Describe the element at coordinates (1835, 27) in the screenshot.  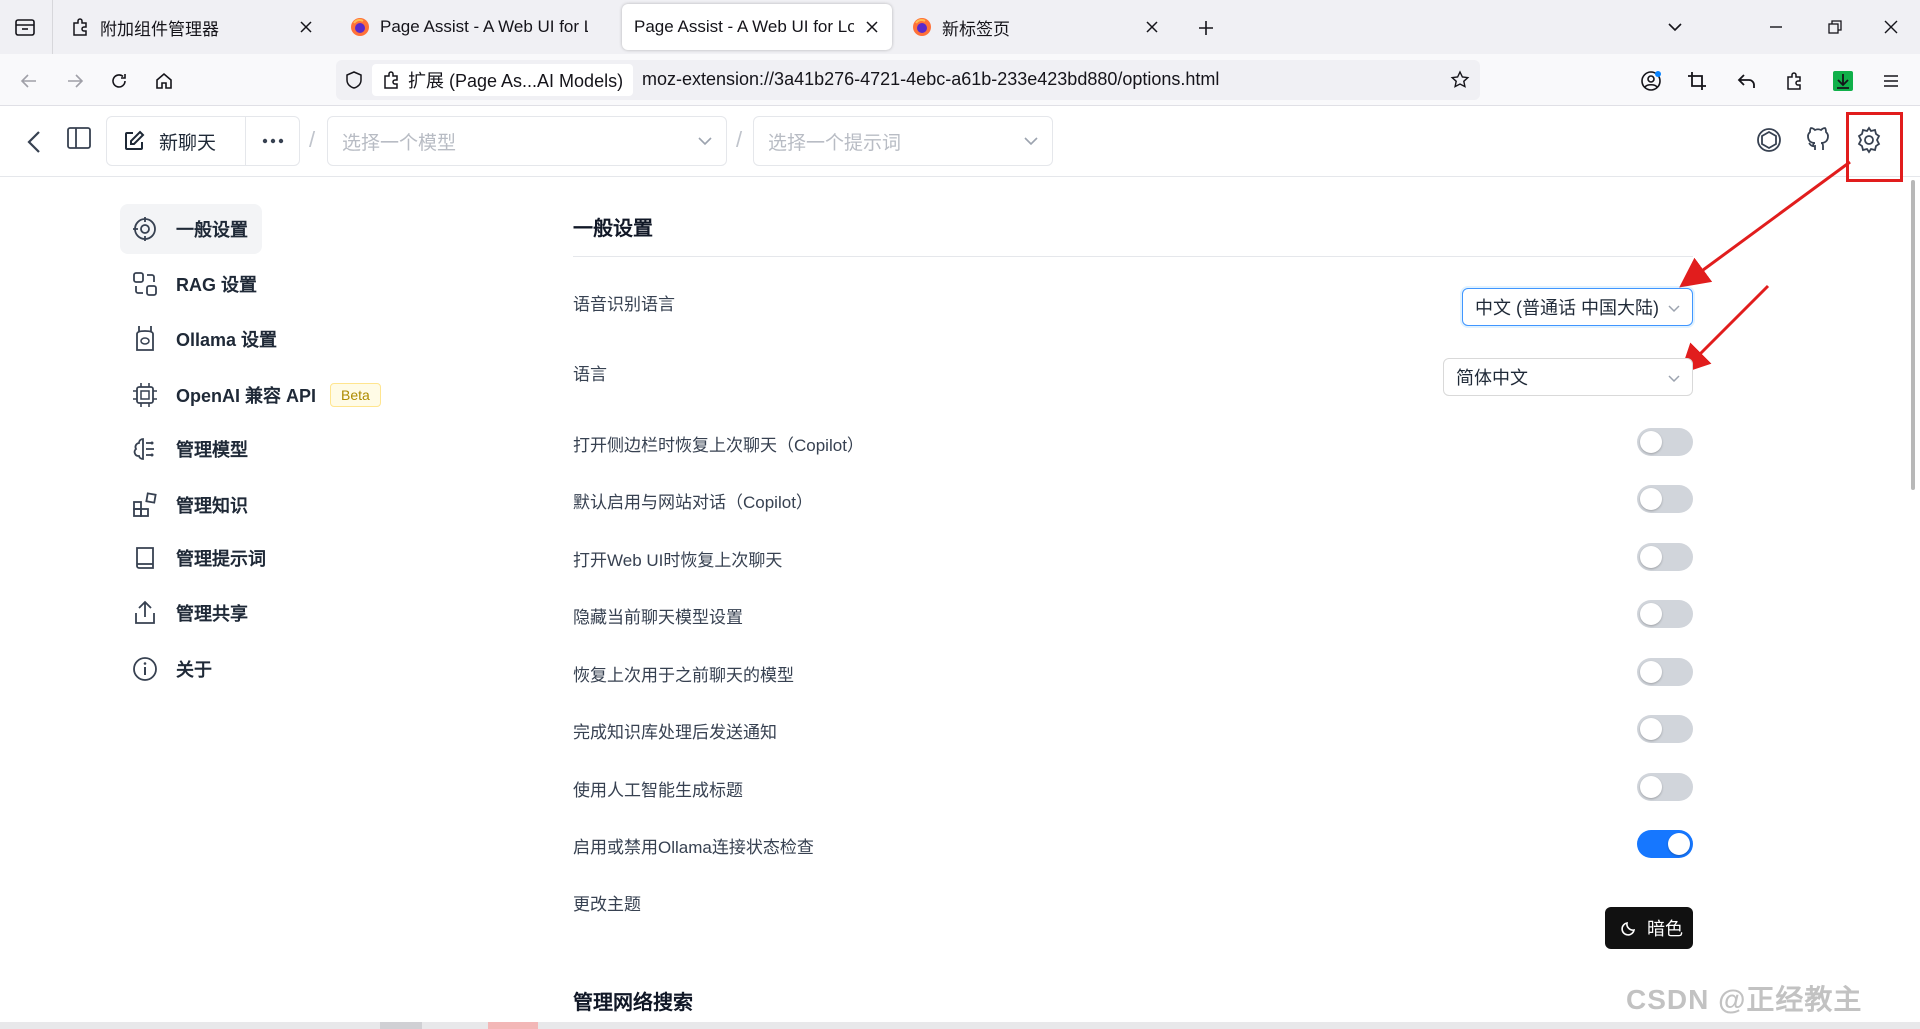
I see `restore-icon` at that location.